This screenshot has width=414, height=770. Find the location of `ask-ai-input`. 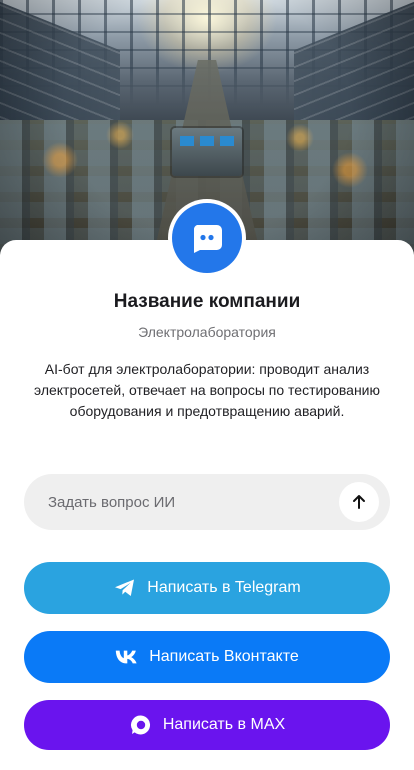

ask-ai-input is located at coordinates (198, 502).